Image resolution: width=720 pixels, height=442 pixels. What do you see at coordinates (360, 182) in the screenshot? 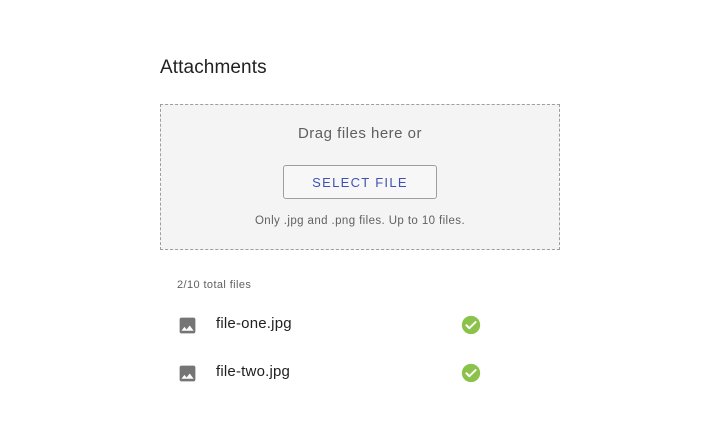
I see `select-file-button: SELECT FILE` at bounding box center [360, 182].